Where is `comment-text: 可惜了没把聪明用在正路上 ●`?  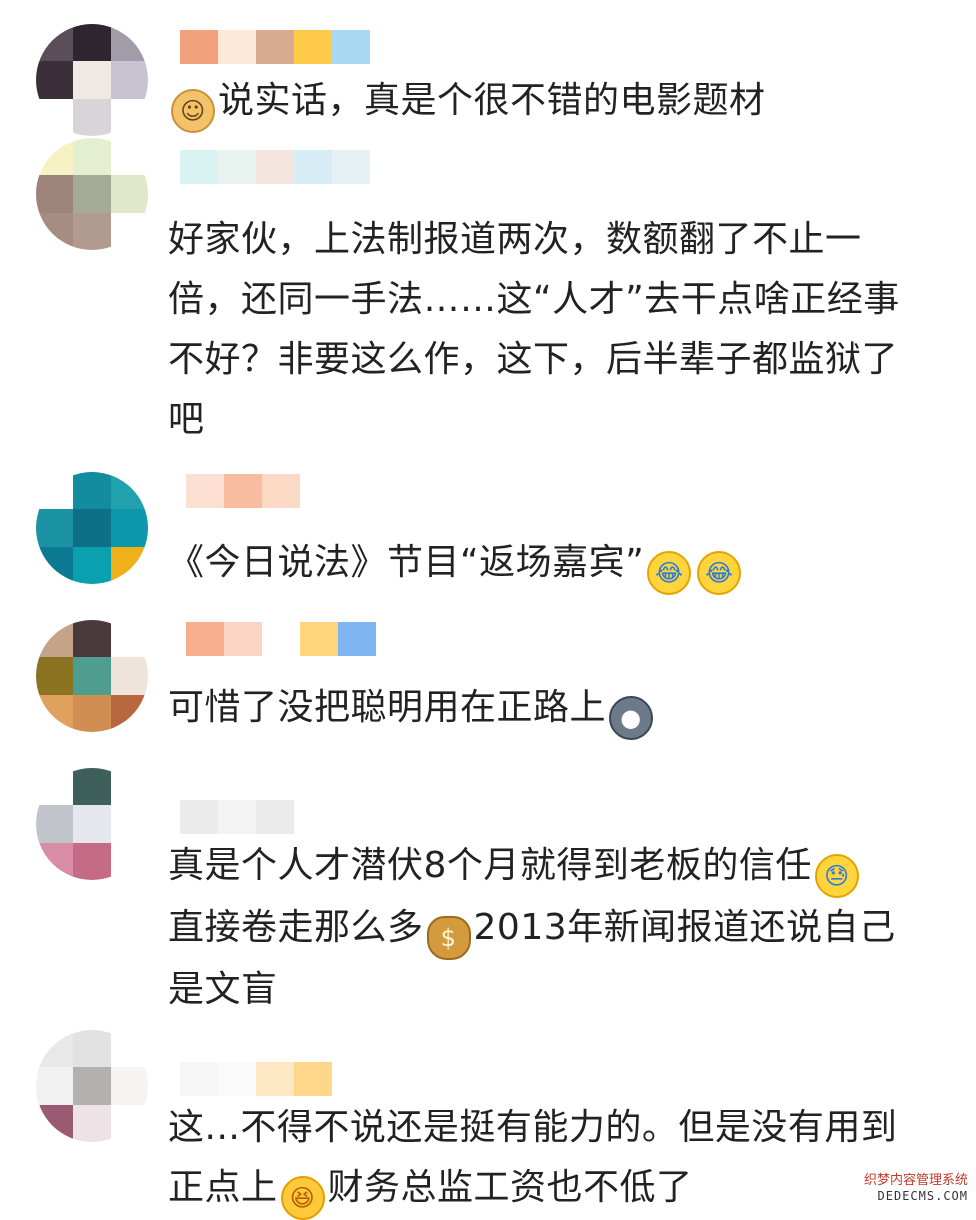 comment-text: 可惜了没把聪明用在正路上 ● is located at coordinates (568, 709).